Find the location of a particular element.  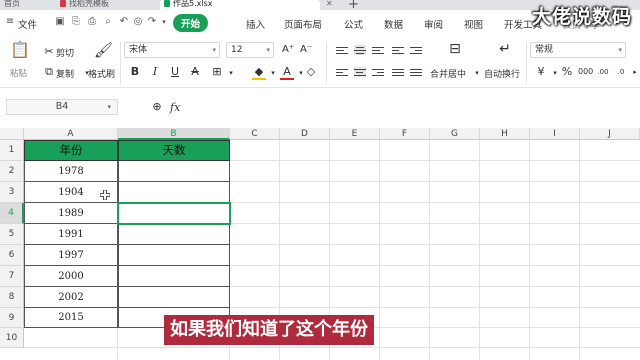

strikethrough-icon: A is located at coordinates (195, 72).